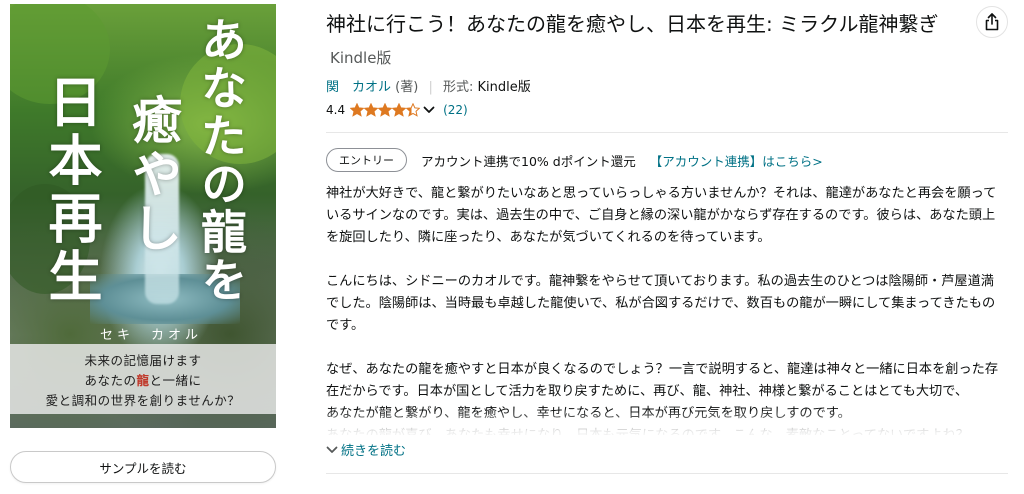 Image resolution: width=1024 pixels, height=494 pixels. I want to click on byline: 関 カオル (著) | 形式: Kindle版, so click(428, 85).